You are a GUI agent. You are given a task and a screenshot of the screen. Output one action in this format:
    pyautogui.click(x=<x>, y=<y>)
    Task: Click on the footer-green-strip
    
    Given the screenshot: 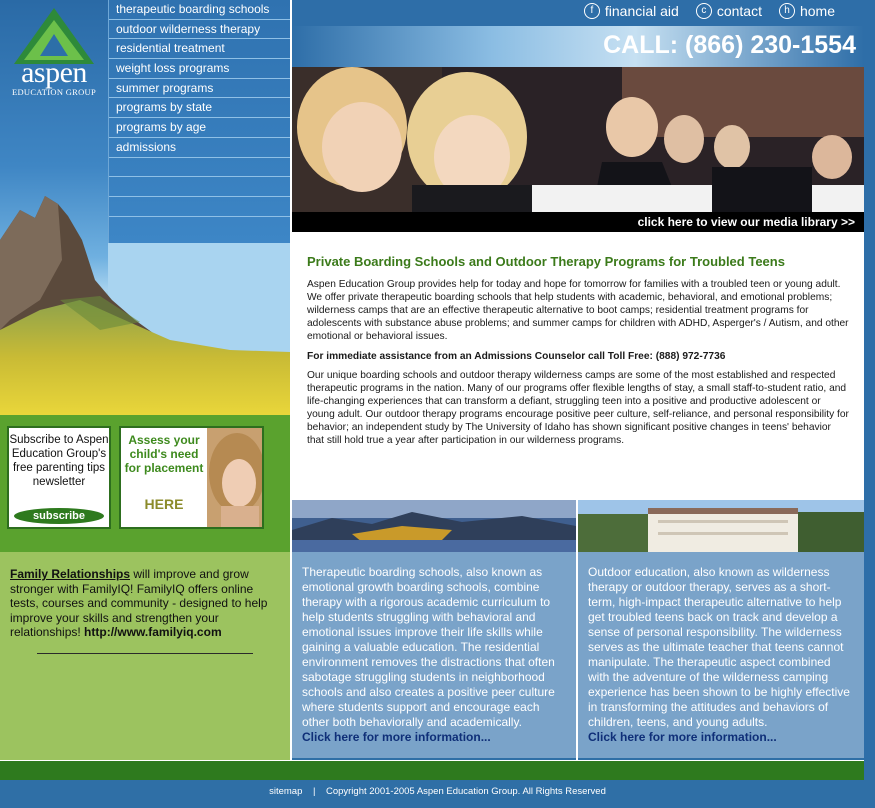 What is the action you would take?
    pyautogui.click(x=432, y=770)
    